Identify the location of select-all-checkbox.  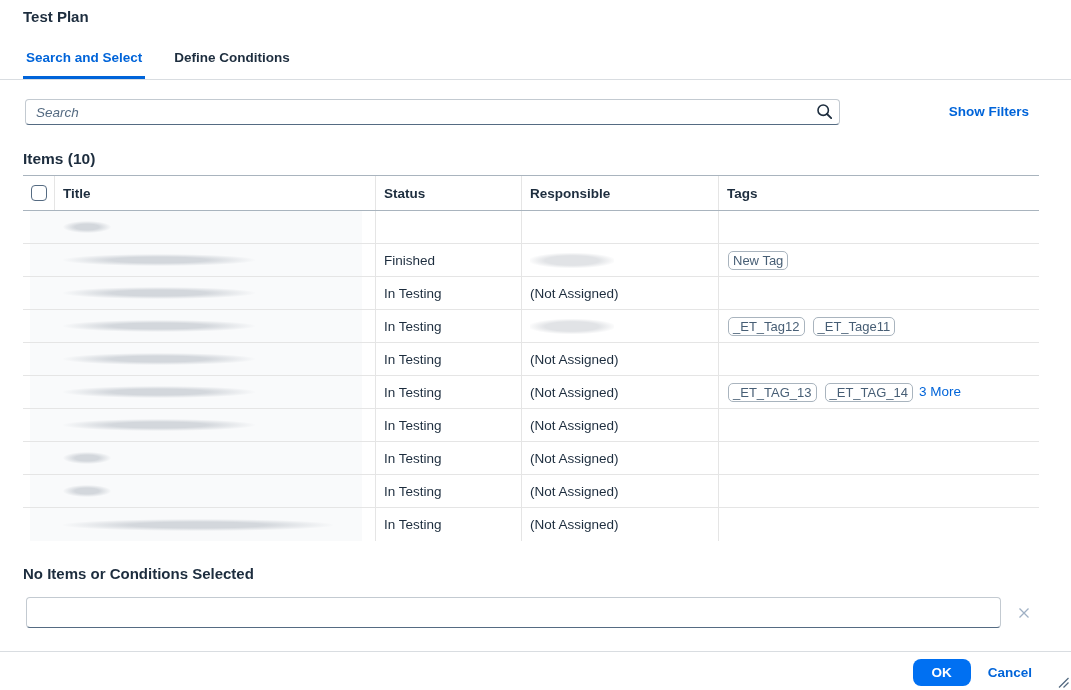
(39, 193).